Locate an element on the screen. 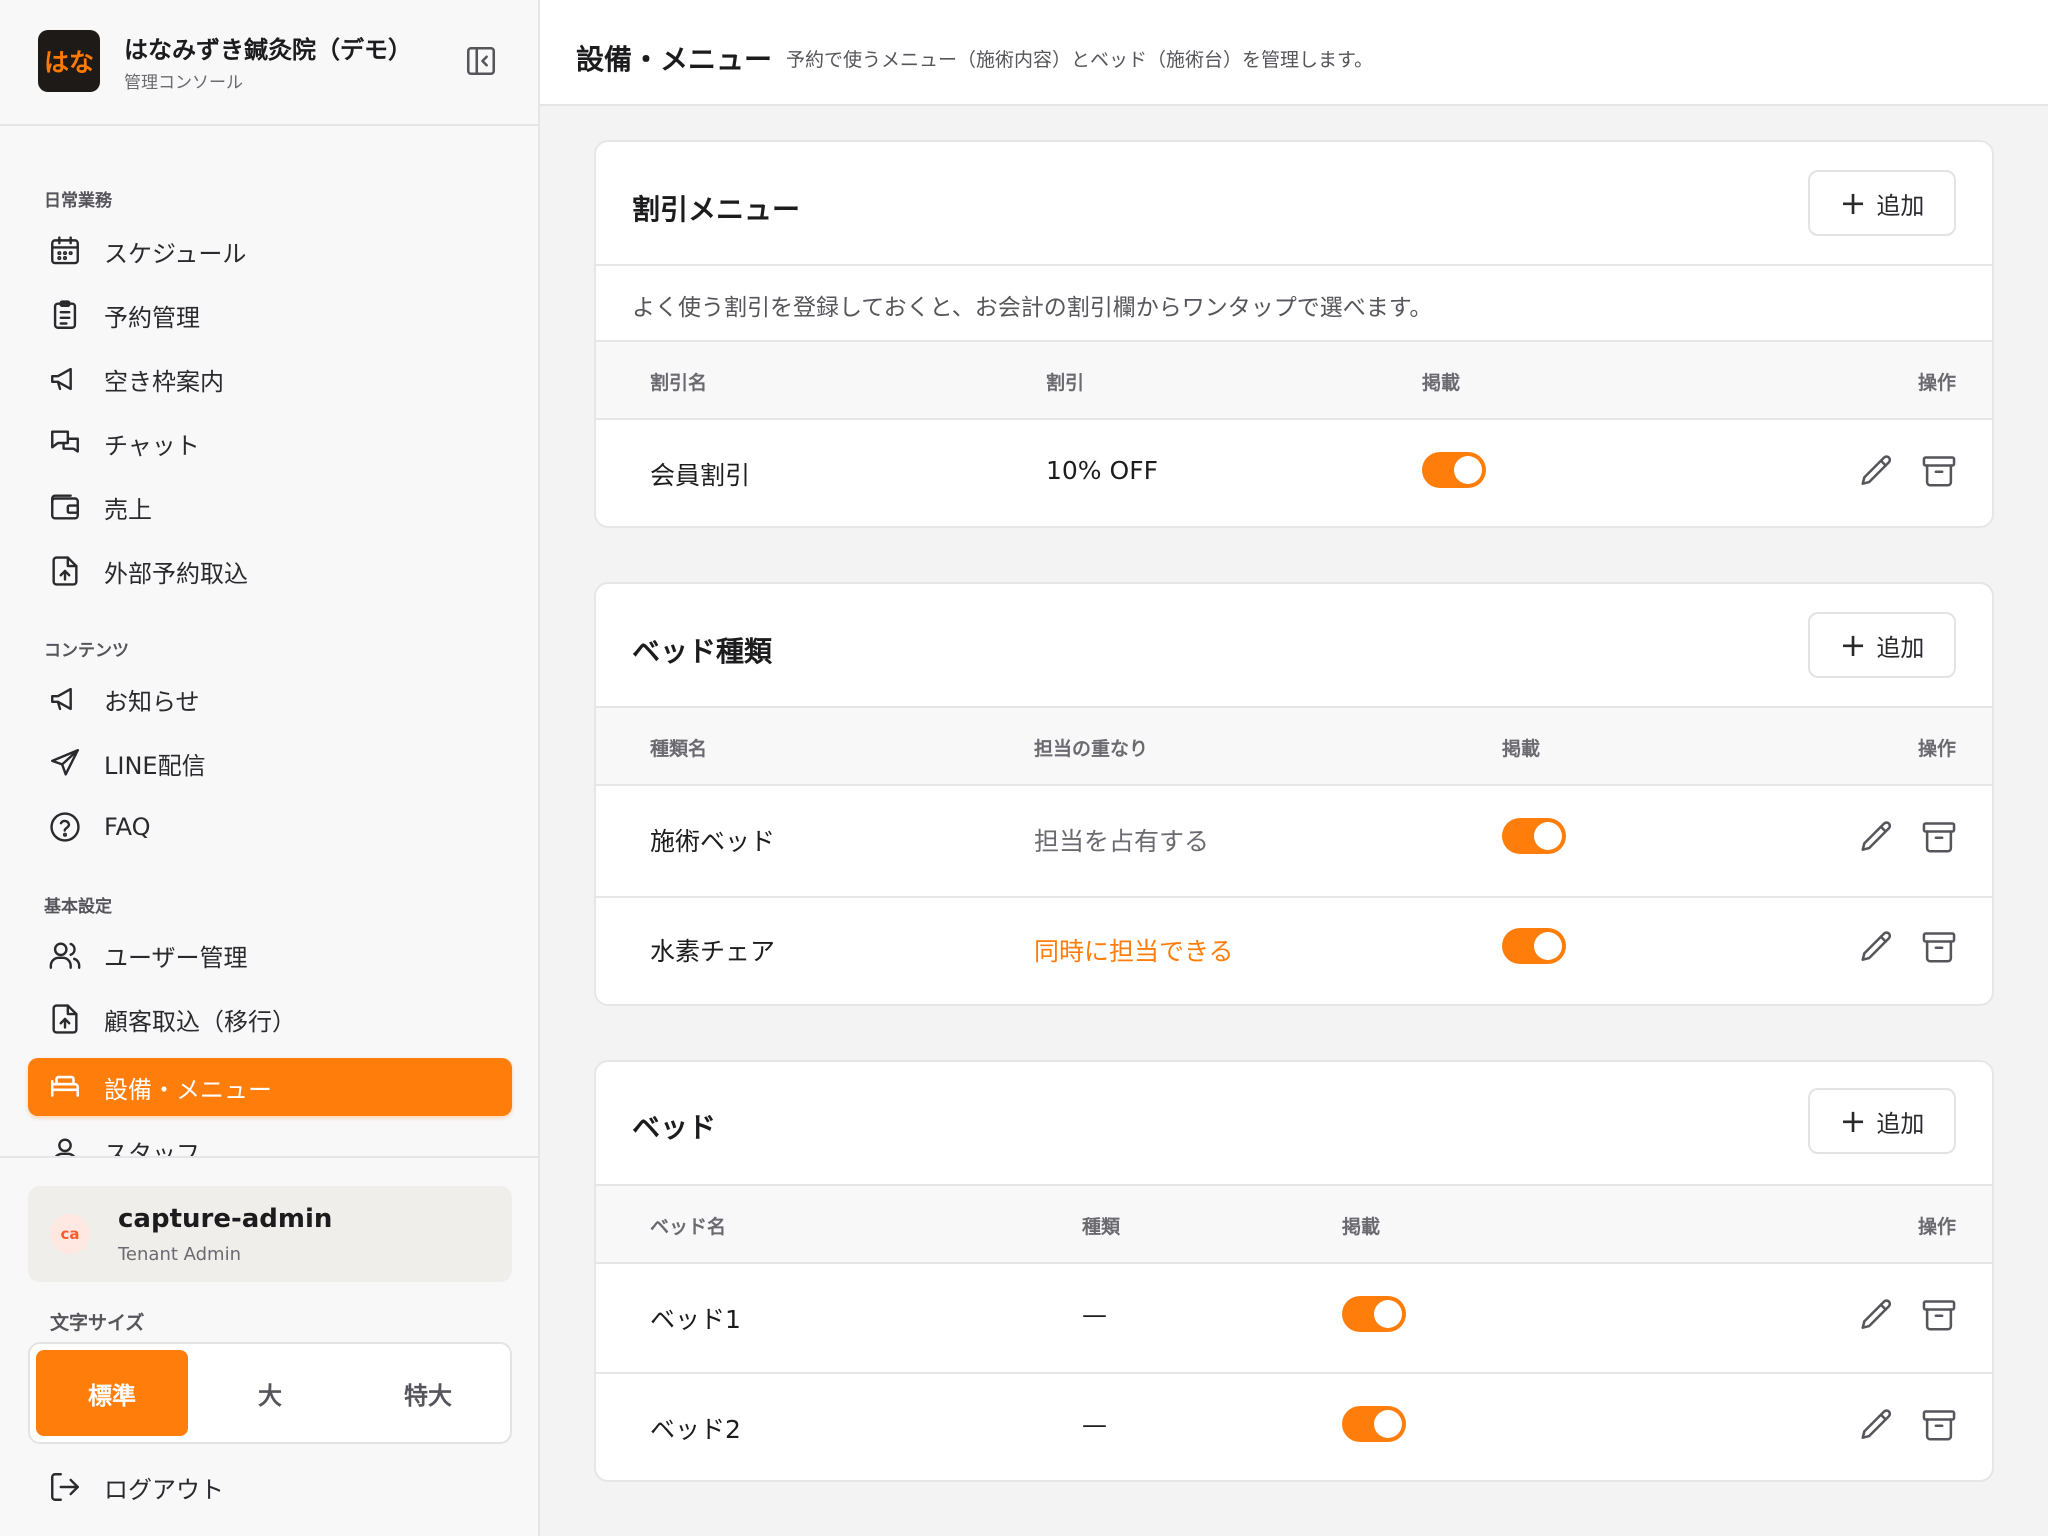 Image resolution: width=2048 pixels, height=1536 pixels. sidebar-item-faq: FAQ is located at coordinates (270, 827).